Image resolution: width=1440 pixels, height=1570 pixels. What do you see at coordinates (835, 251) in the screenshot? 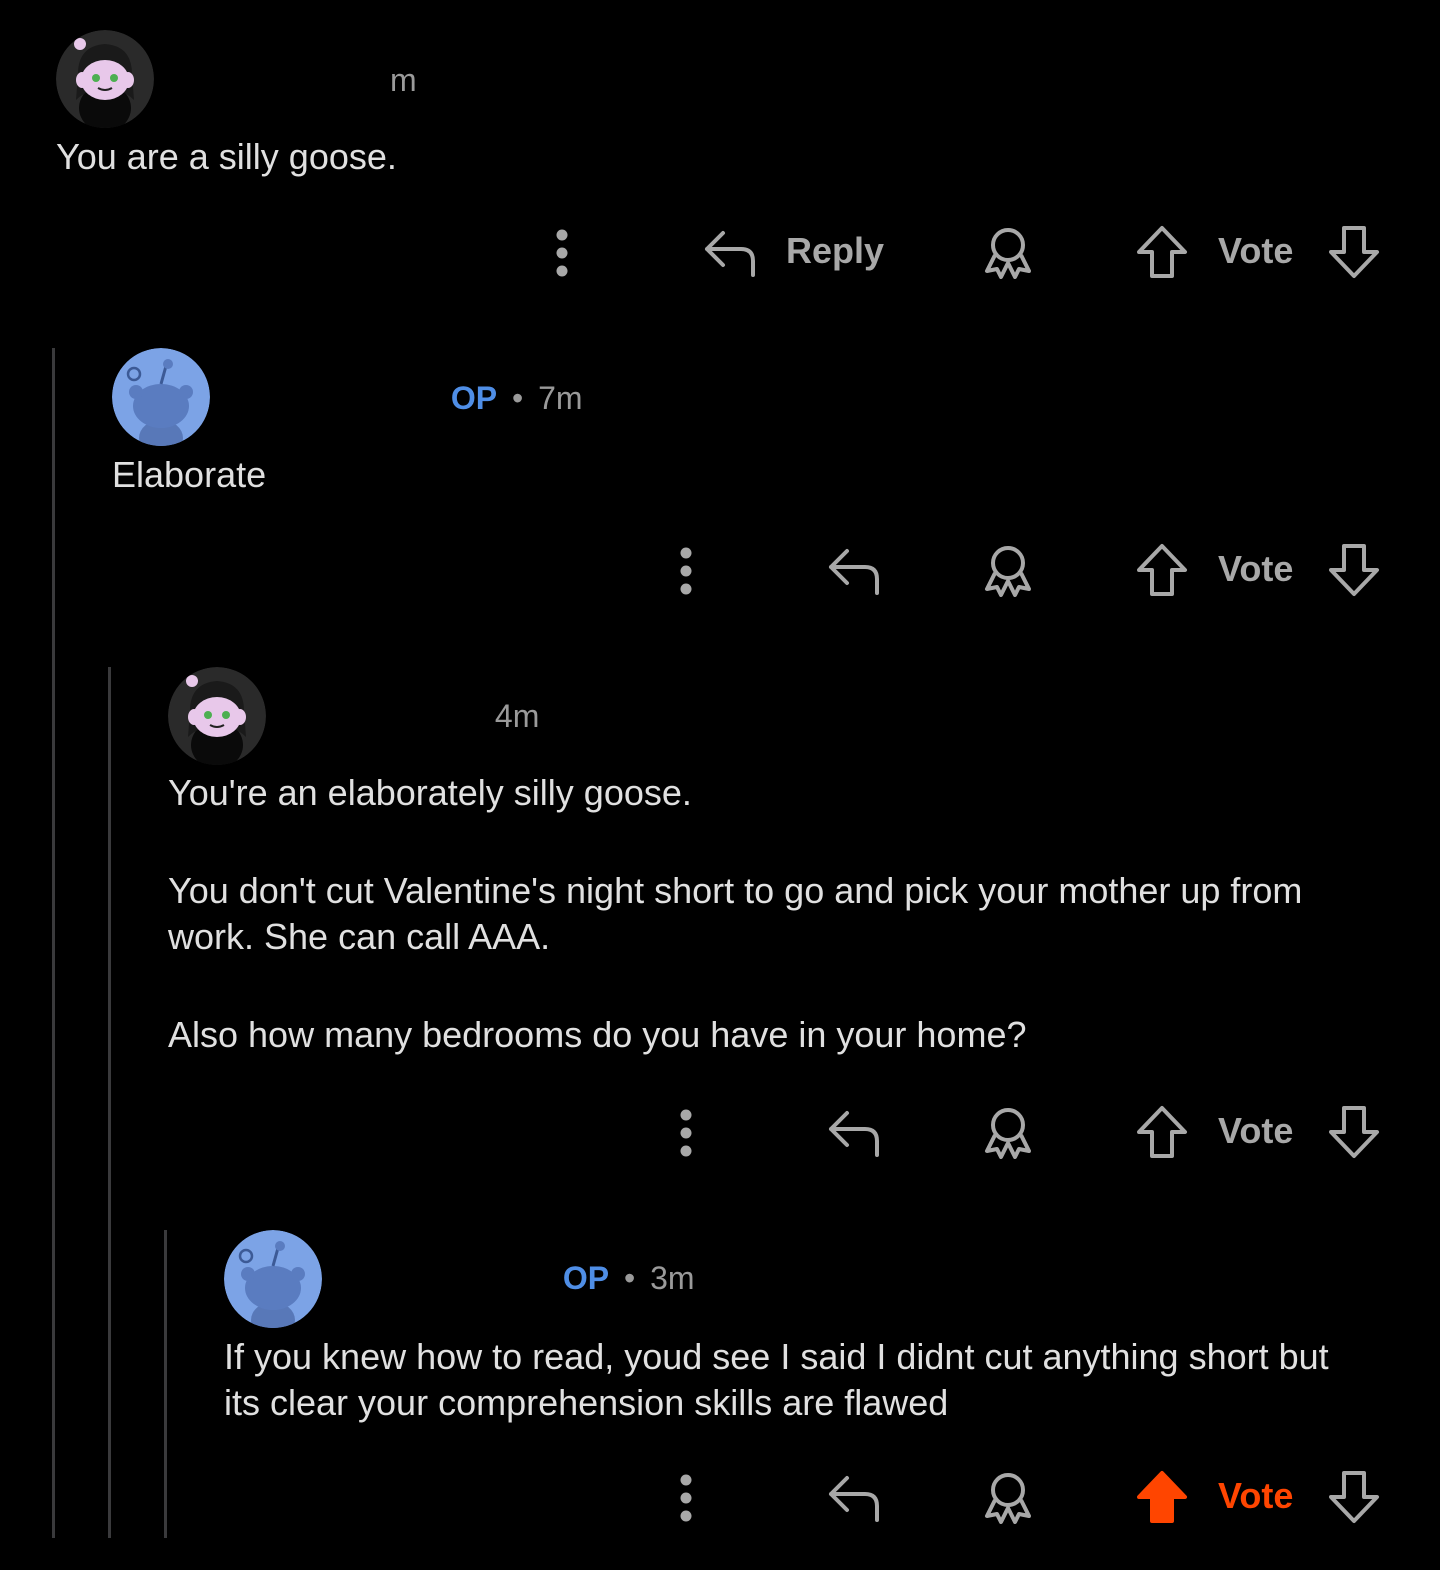
I see `reply-label: Reply` at bounding box center [835, 251].